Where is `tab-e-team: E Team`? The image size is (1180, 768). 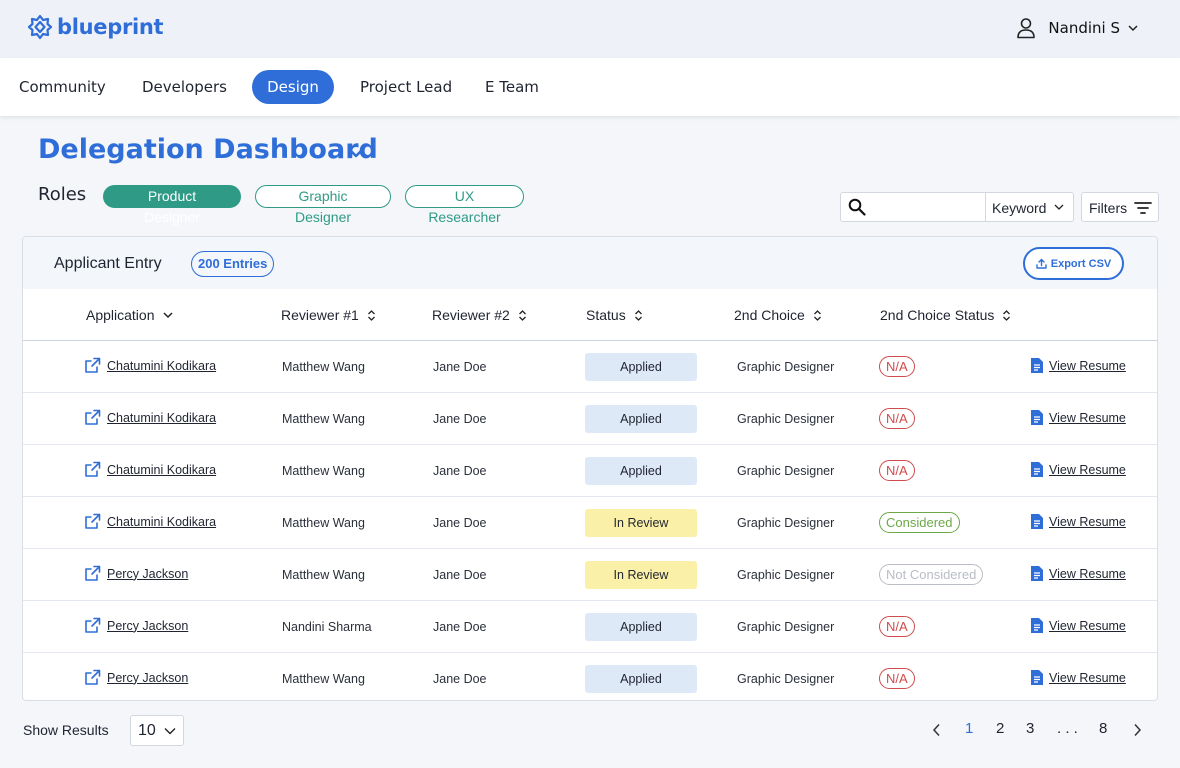
tab-e-team: E Team is located at coordinates (512, 87).